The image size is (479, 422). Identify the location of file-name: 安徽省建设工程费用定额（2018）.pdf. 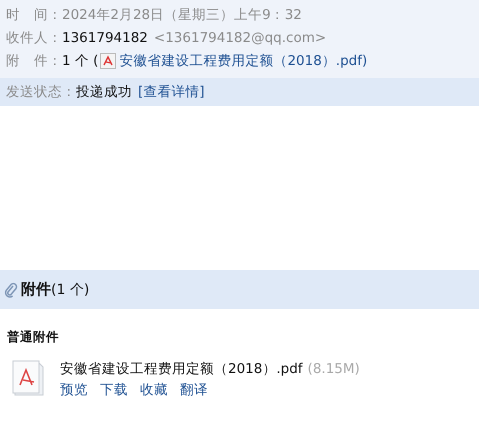
(181, 369).